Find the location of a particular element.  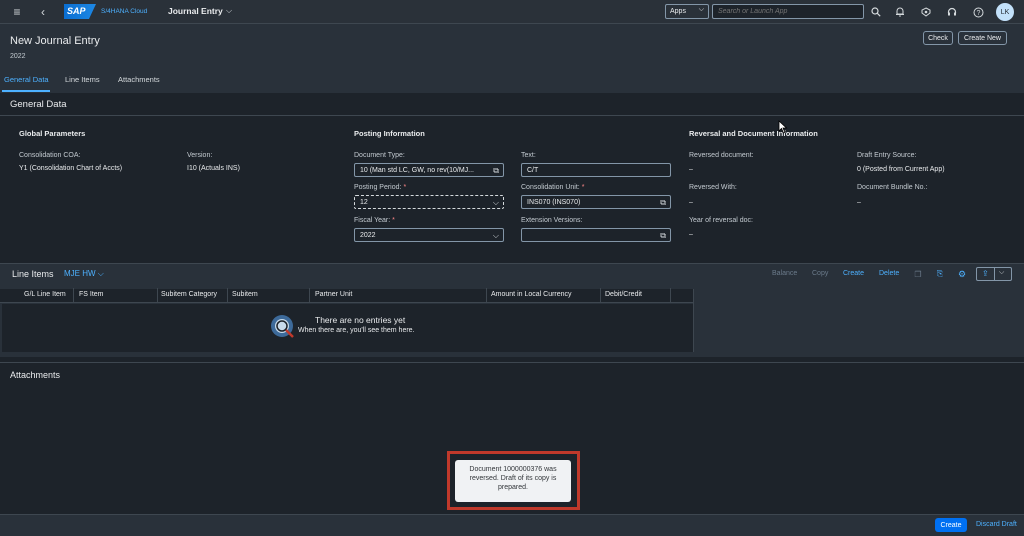

consolidation-unit-label: Consolidation Unit: * is located at coordinates (552, 187).